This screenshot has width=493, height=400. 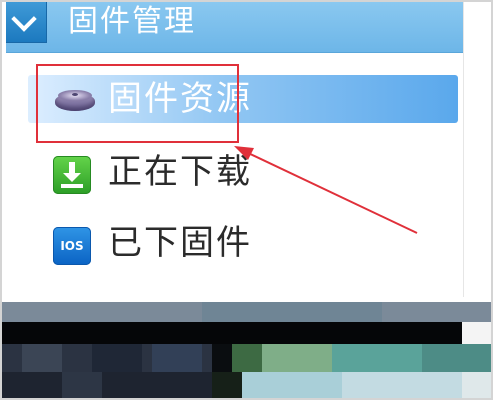 I want to click on menu-item-downloading: 正在下载, so click(x=243, y=172).